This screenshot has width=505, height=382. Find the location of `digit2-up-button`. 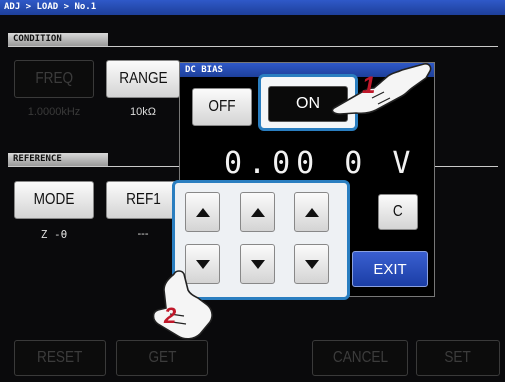

digit2-up-button is located at coordinates (257, 212).